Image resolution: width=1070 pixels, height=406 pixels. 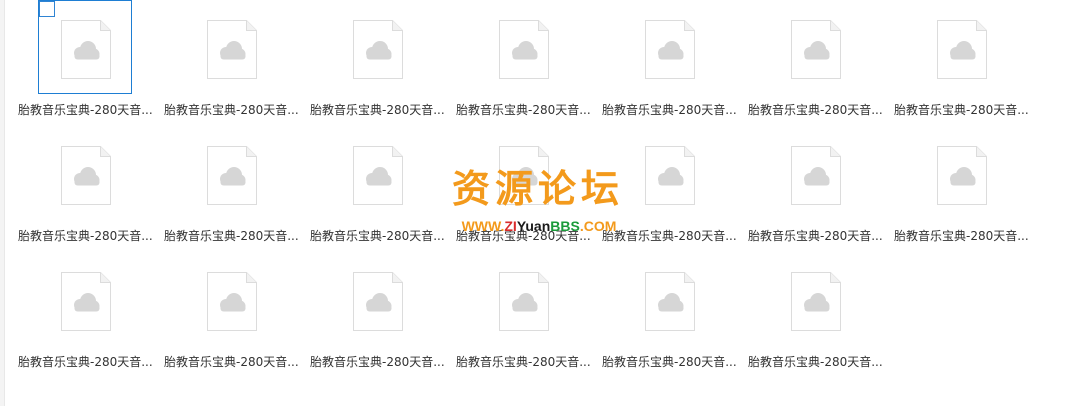 What do you see at coordinates (2, 203) in the screenshot?
I see `left-panel-edge` at bounding box center [2, 203].